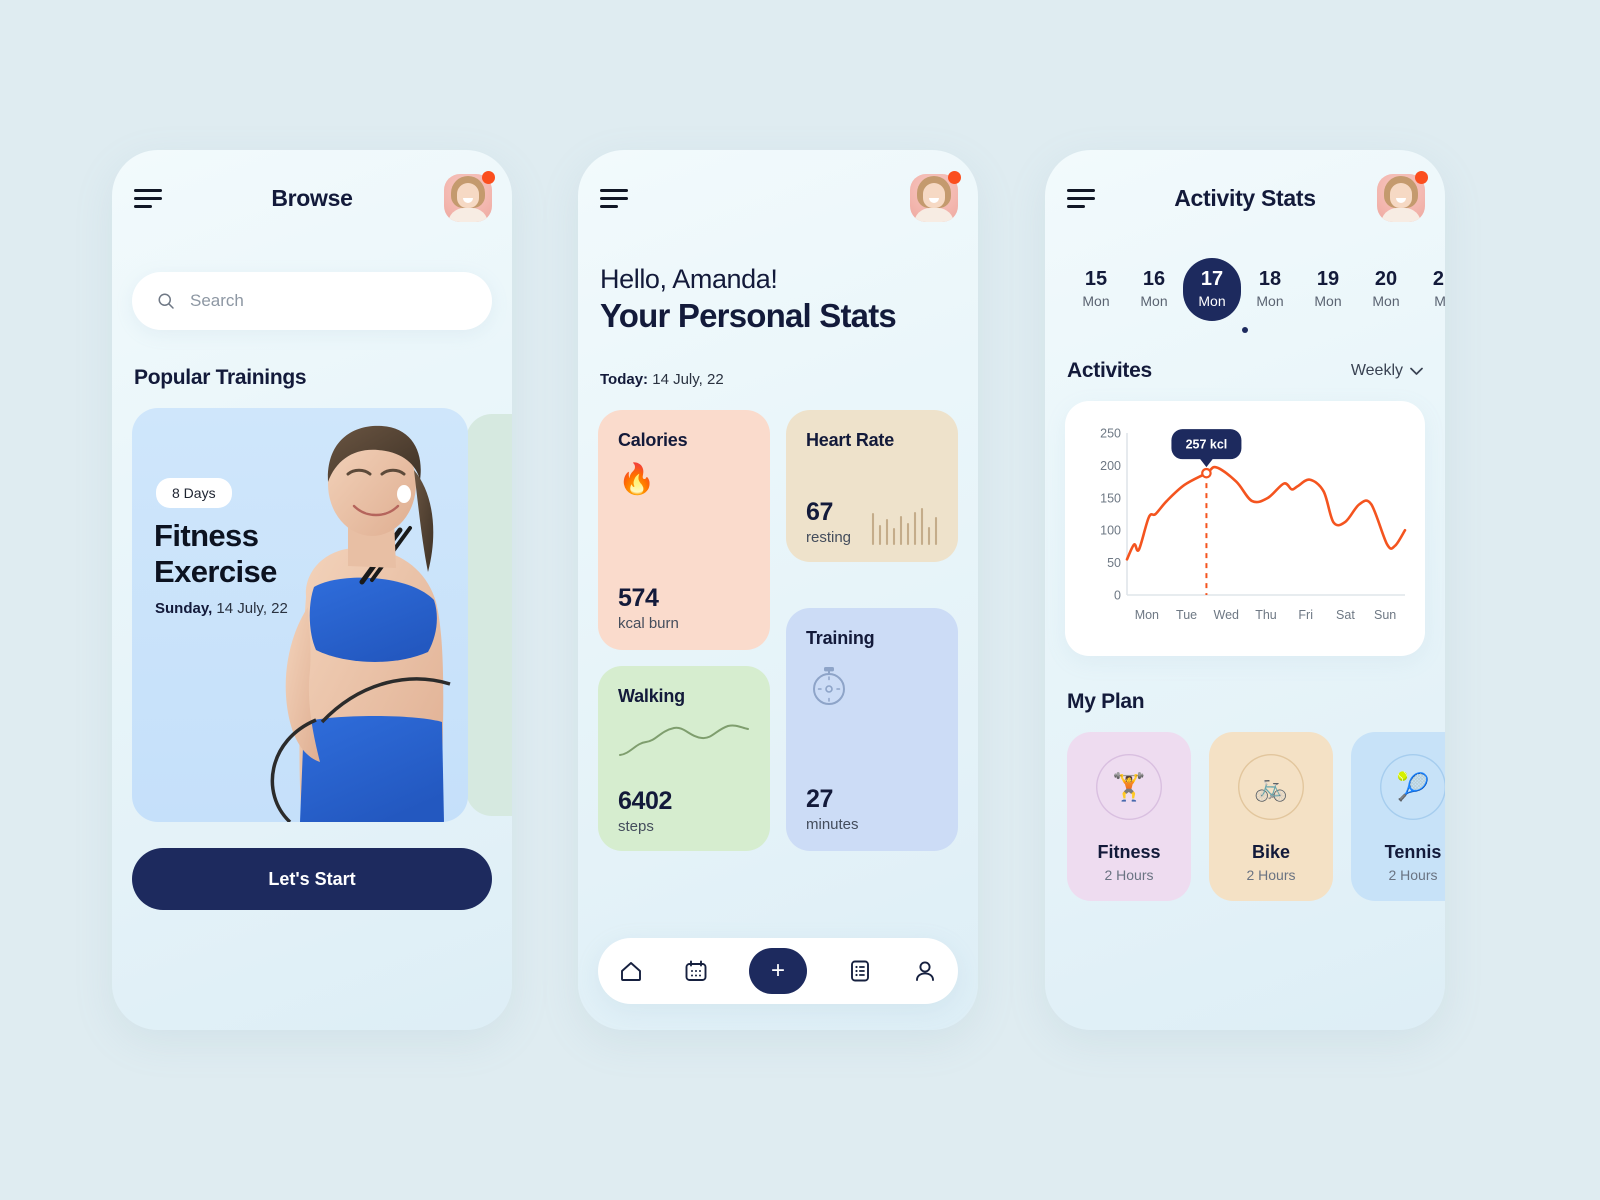 The image size is (1600, 1200). What do you see at coordinates (1271, 852) in the screenshot?
I see `plan-name: Bike` at bounding box center [1271, 852].